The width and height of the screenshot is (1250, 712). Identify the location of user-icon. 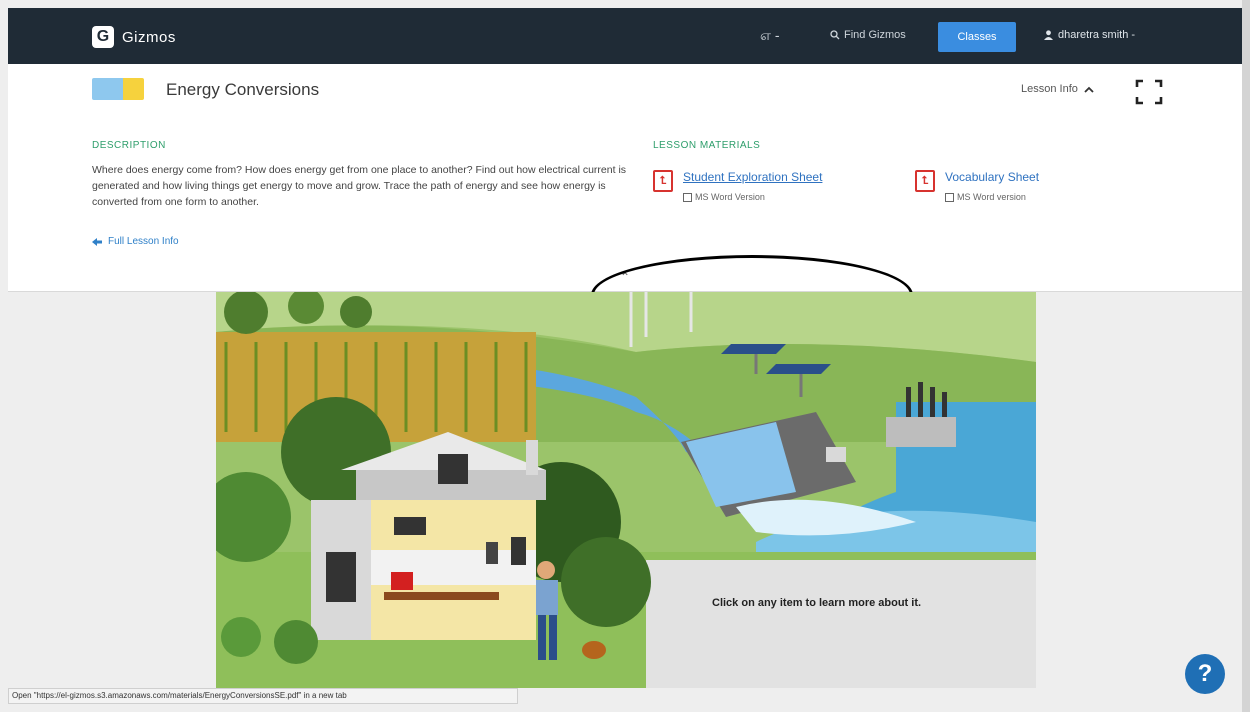
(1048, 35).